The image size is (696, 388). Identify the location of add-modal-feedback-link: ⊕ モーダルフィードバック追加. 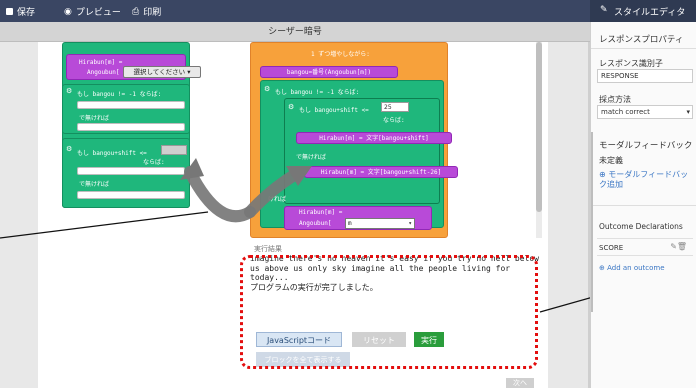
(647, 180).